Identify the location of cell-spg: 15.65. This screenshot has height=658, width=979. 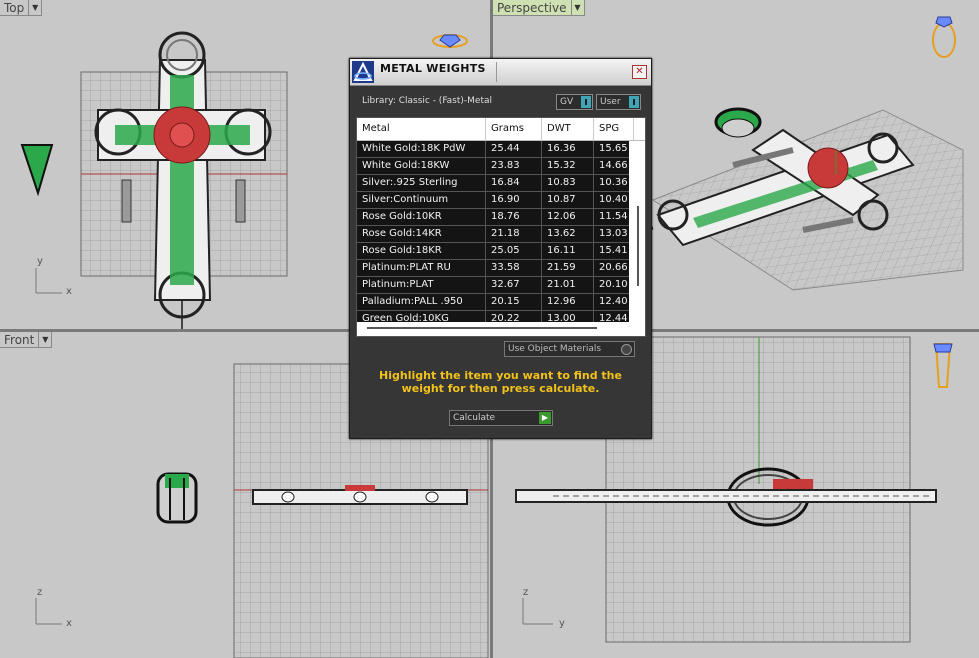
(613, 148).